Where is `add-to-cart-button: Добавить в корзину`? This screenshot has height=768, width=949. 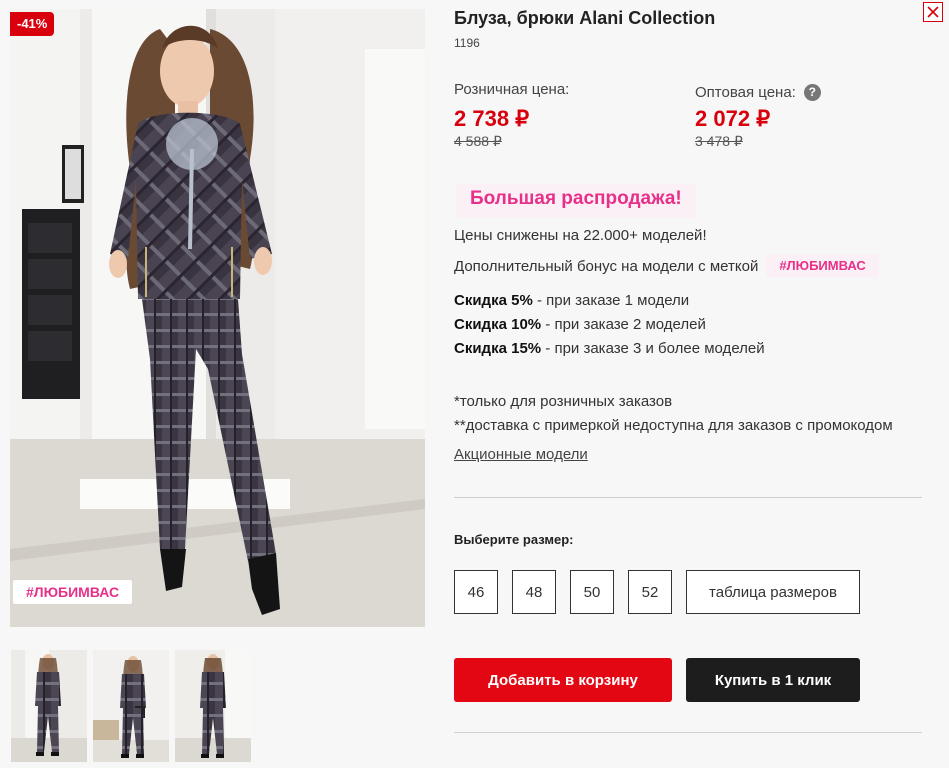 add-to-cart-button: Добавить в корзину is located at coordinates (563, 680).